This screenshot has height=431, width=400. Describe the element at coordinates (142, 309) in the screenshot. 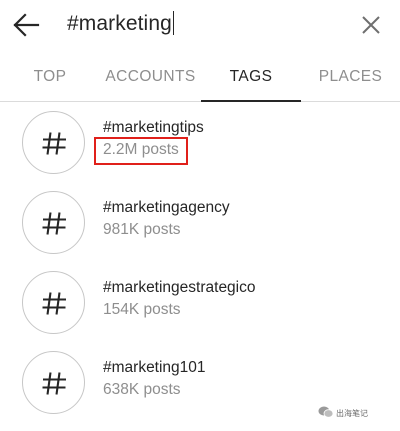

I see `post-count: 154K posts` at that location.